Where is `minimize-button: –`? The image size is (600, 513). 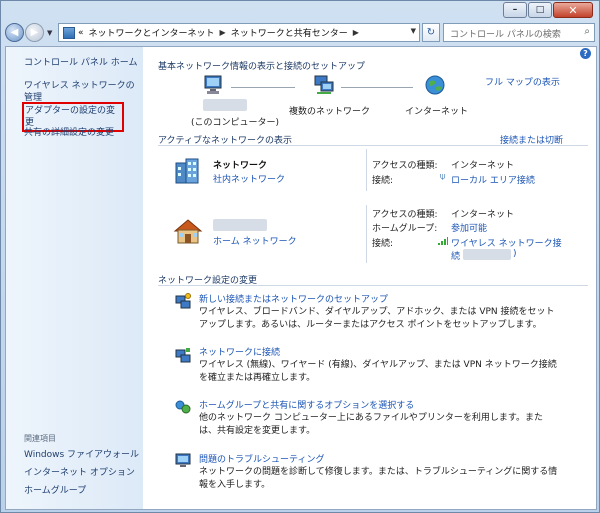 minimize-button: – is located at coordinates (515, 10).